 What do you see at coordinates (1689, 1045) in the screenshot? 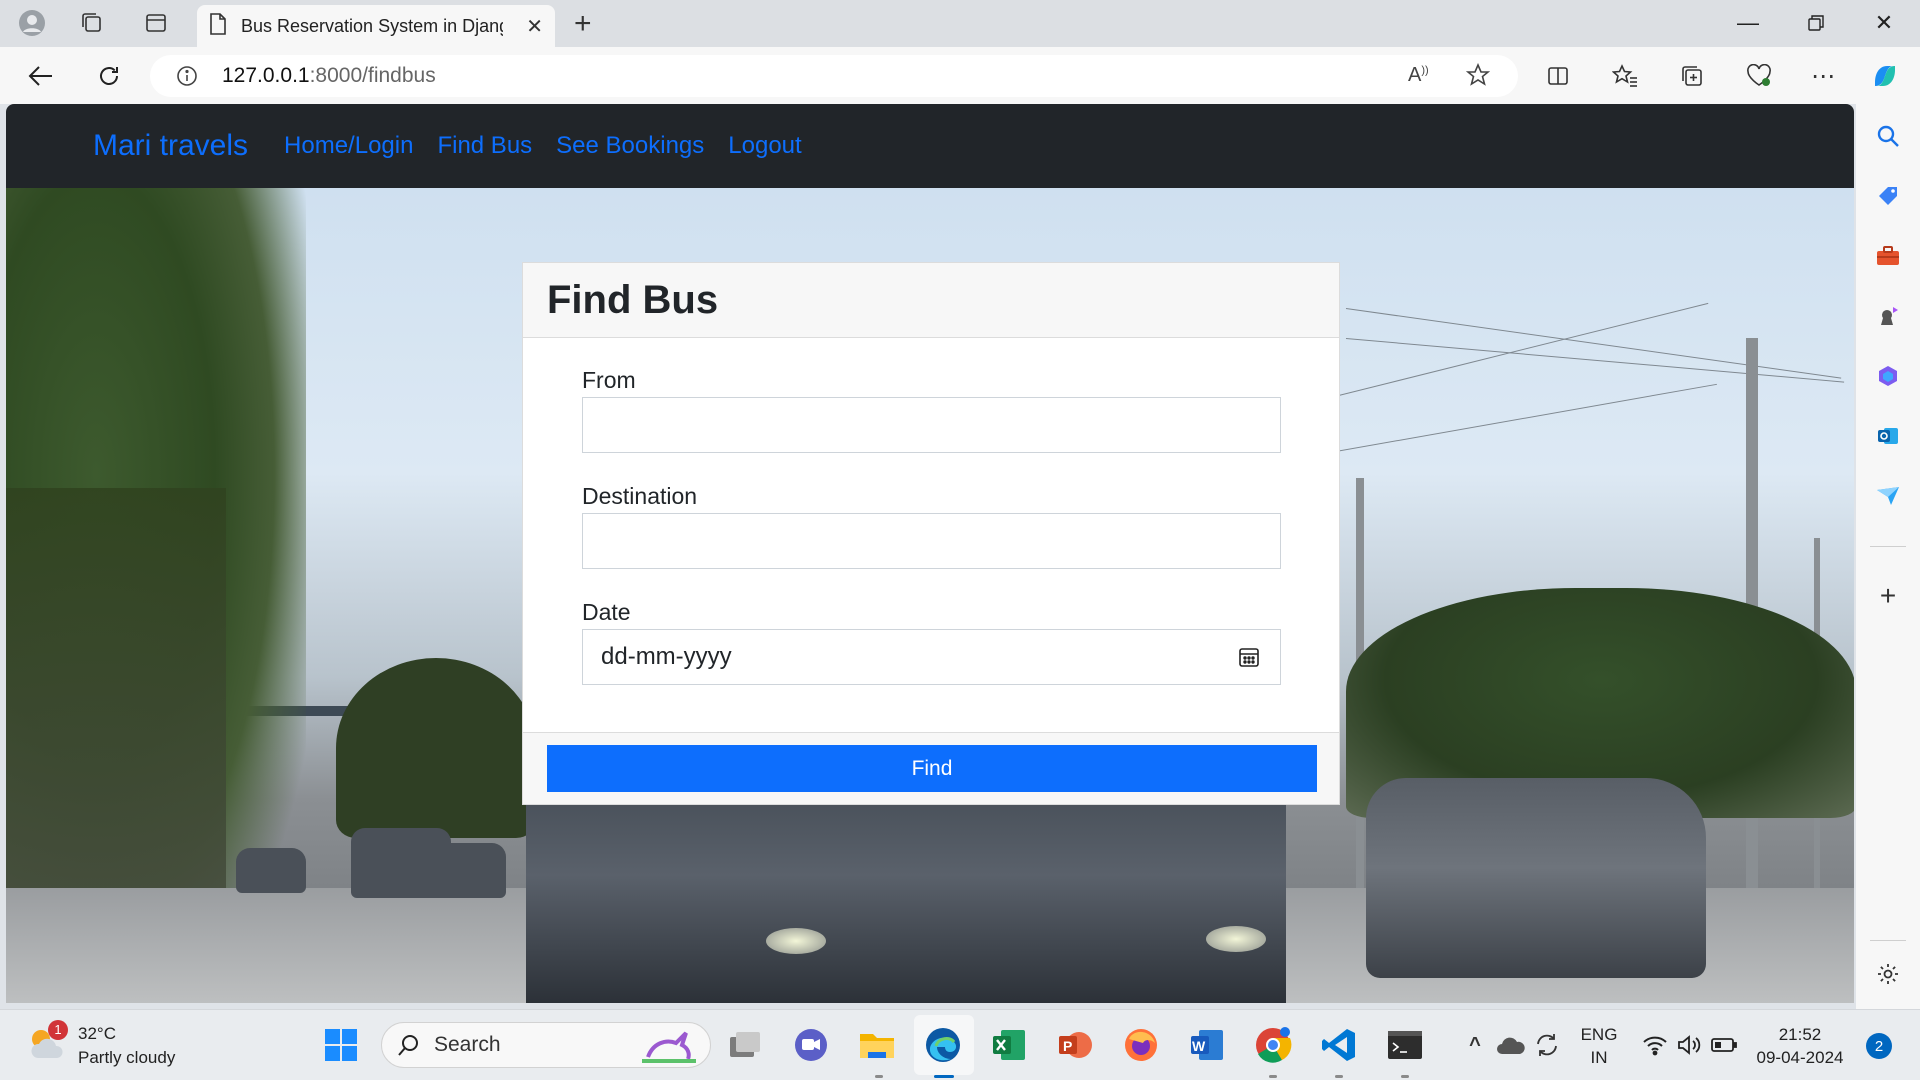
I see `volume-icon` at bounding box center [1689, 1045].